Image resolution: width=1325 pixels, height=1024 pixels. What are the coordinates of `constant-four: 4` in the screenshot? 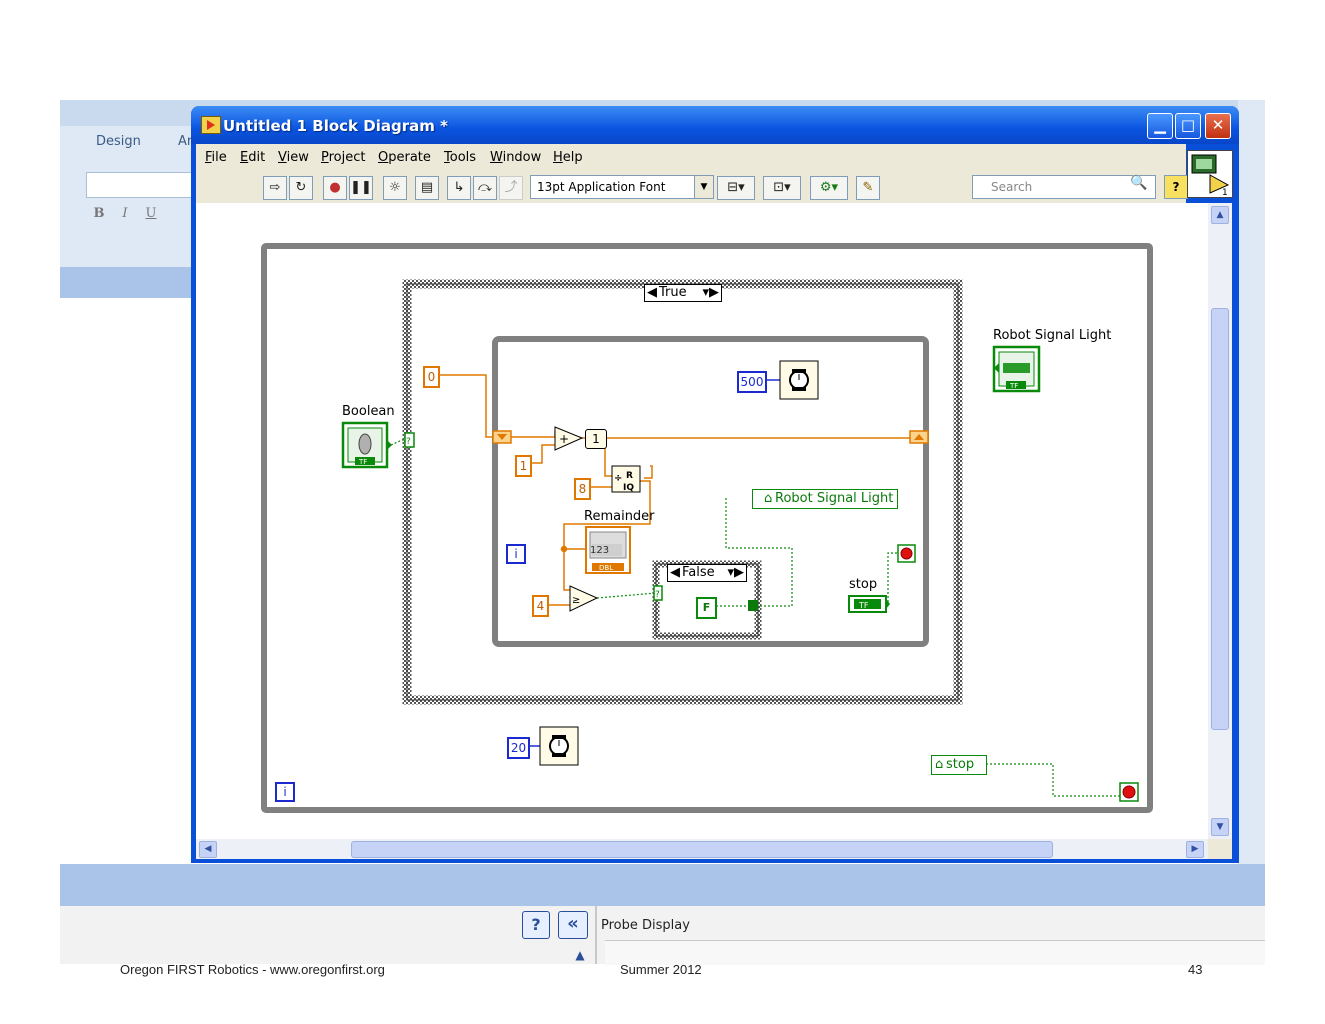 It's located at (540, 606).